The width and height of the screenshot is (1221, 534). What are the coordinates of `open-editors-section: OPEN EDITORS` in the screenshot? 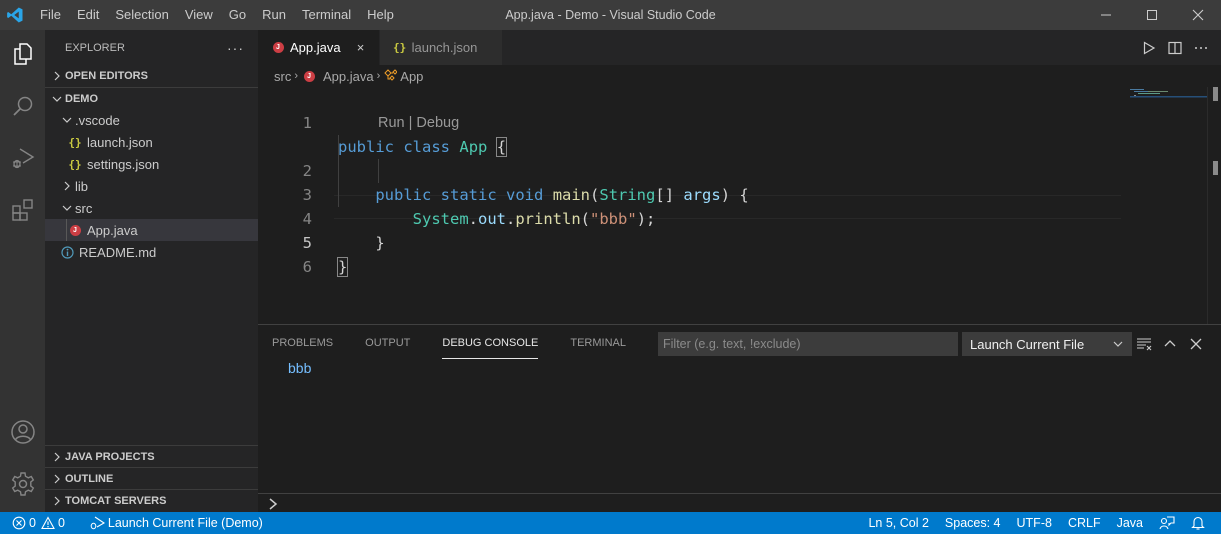 It's located at (151, 76).